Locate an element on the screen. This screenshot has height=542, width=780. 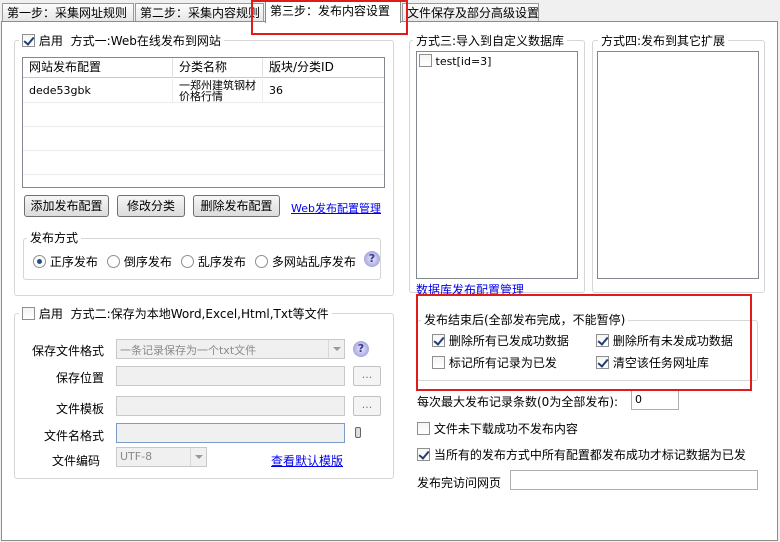
method3-legend: 方式三:导入到自定义数据库 is located at coordinates (490, 41).